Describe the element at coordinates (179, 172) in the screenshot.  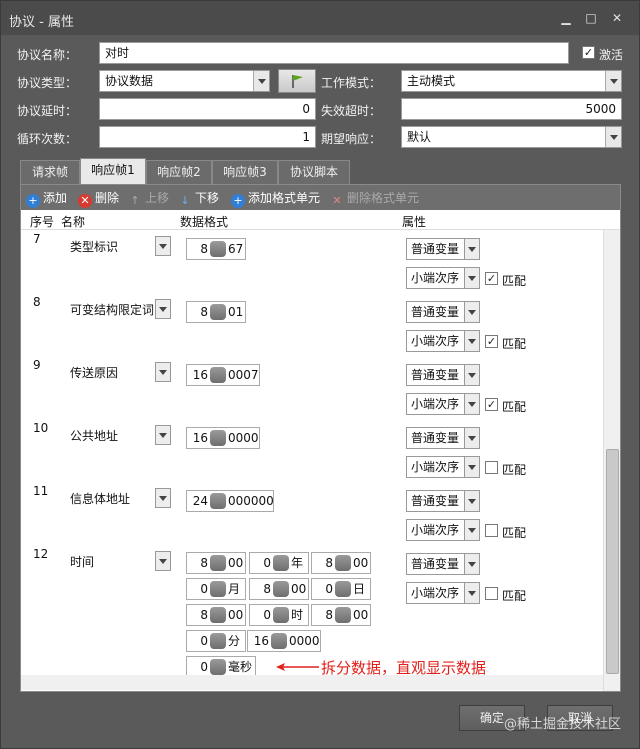
I see `tab-response-2: 响应帧2` at that location.